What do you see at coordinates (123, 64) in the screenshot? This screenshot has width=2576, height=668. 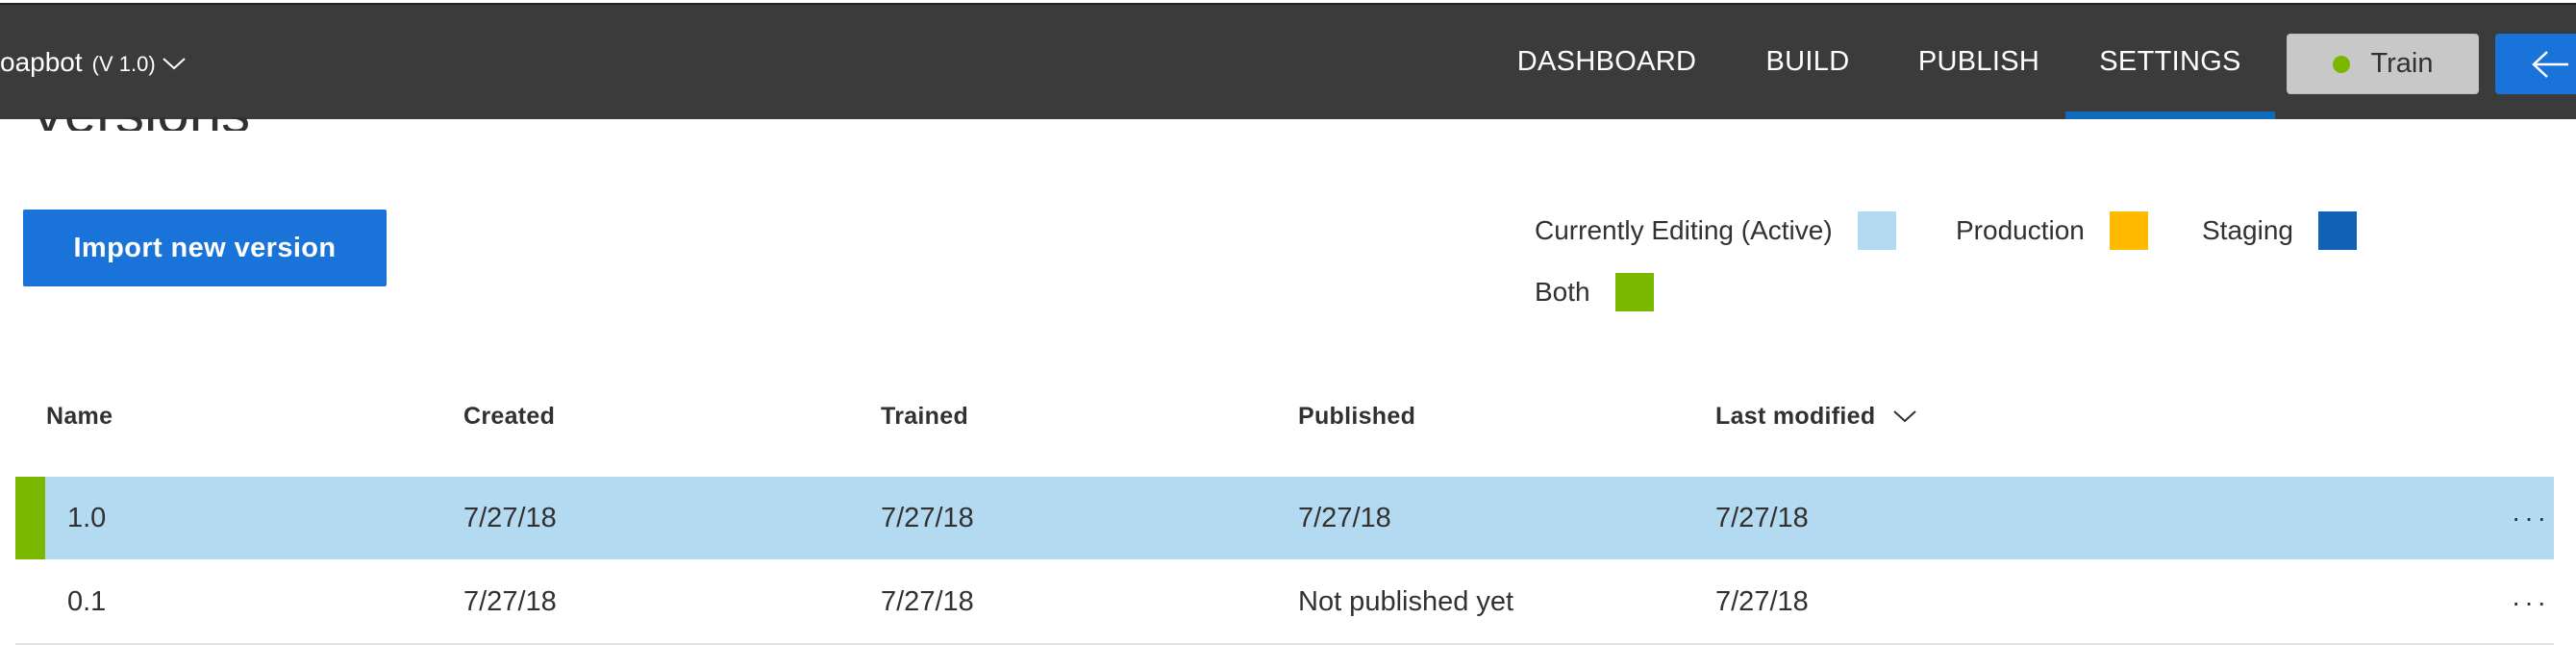 I see `app-version: (V 1.0)` at bounding box center [123, 64].